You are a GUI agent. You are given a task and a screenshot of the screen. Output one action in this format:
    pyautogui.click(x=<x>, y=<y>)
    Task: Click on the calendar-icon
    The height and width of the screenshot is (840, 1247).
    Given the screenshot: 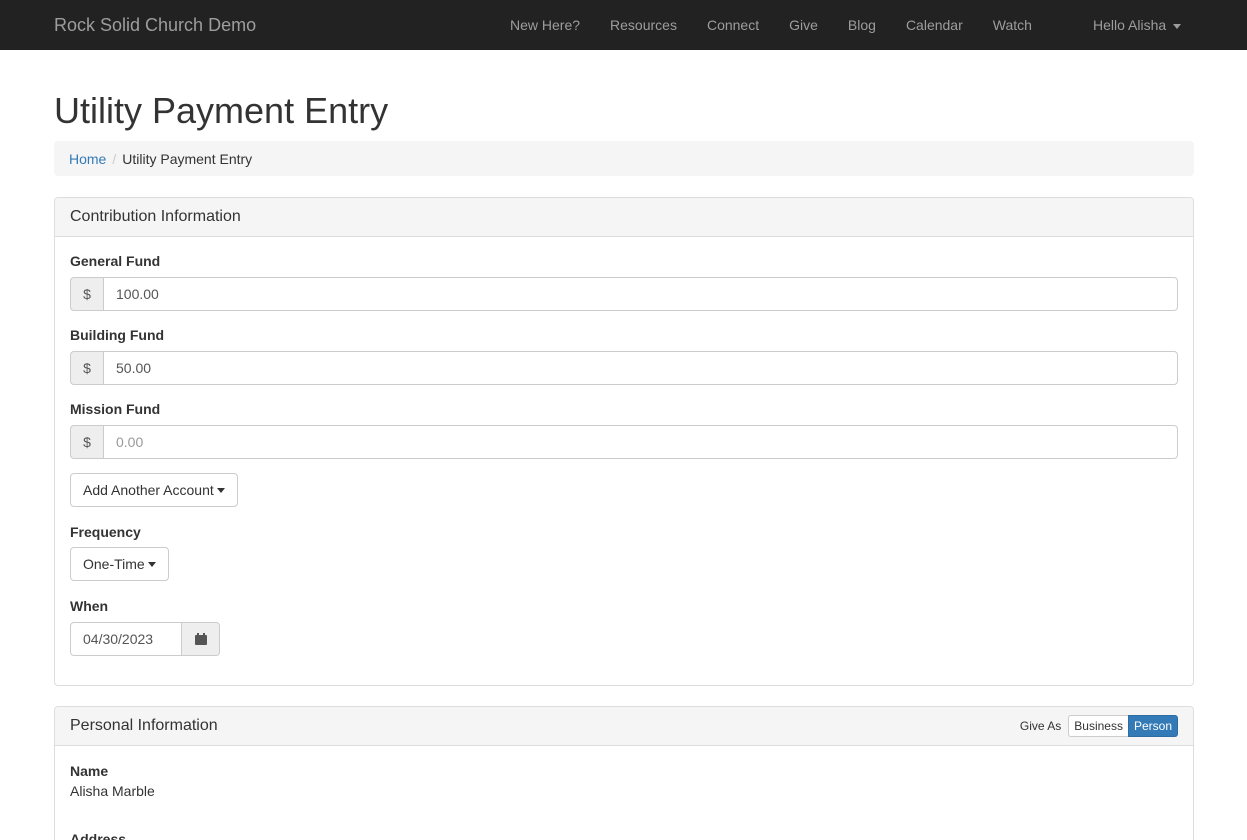 What is the action you would take?
    pyautogui.click(x=200, y=639)
    